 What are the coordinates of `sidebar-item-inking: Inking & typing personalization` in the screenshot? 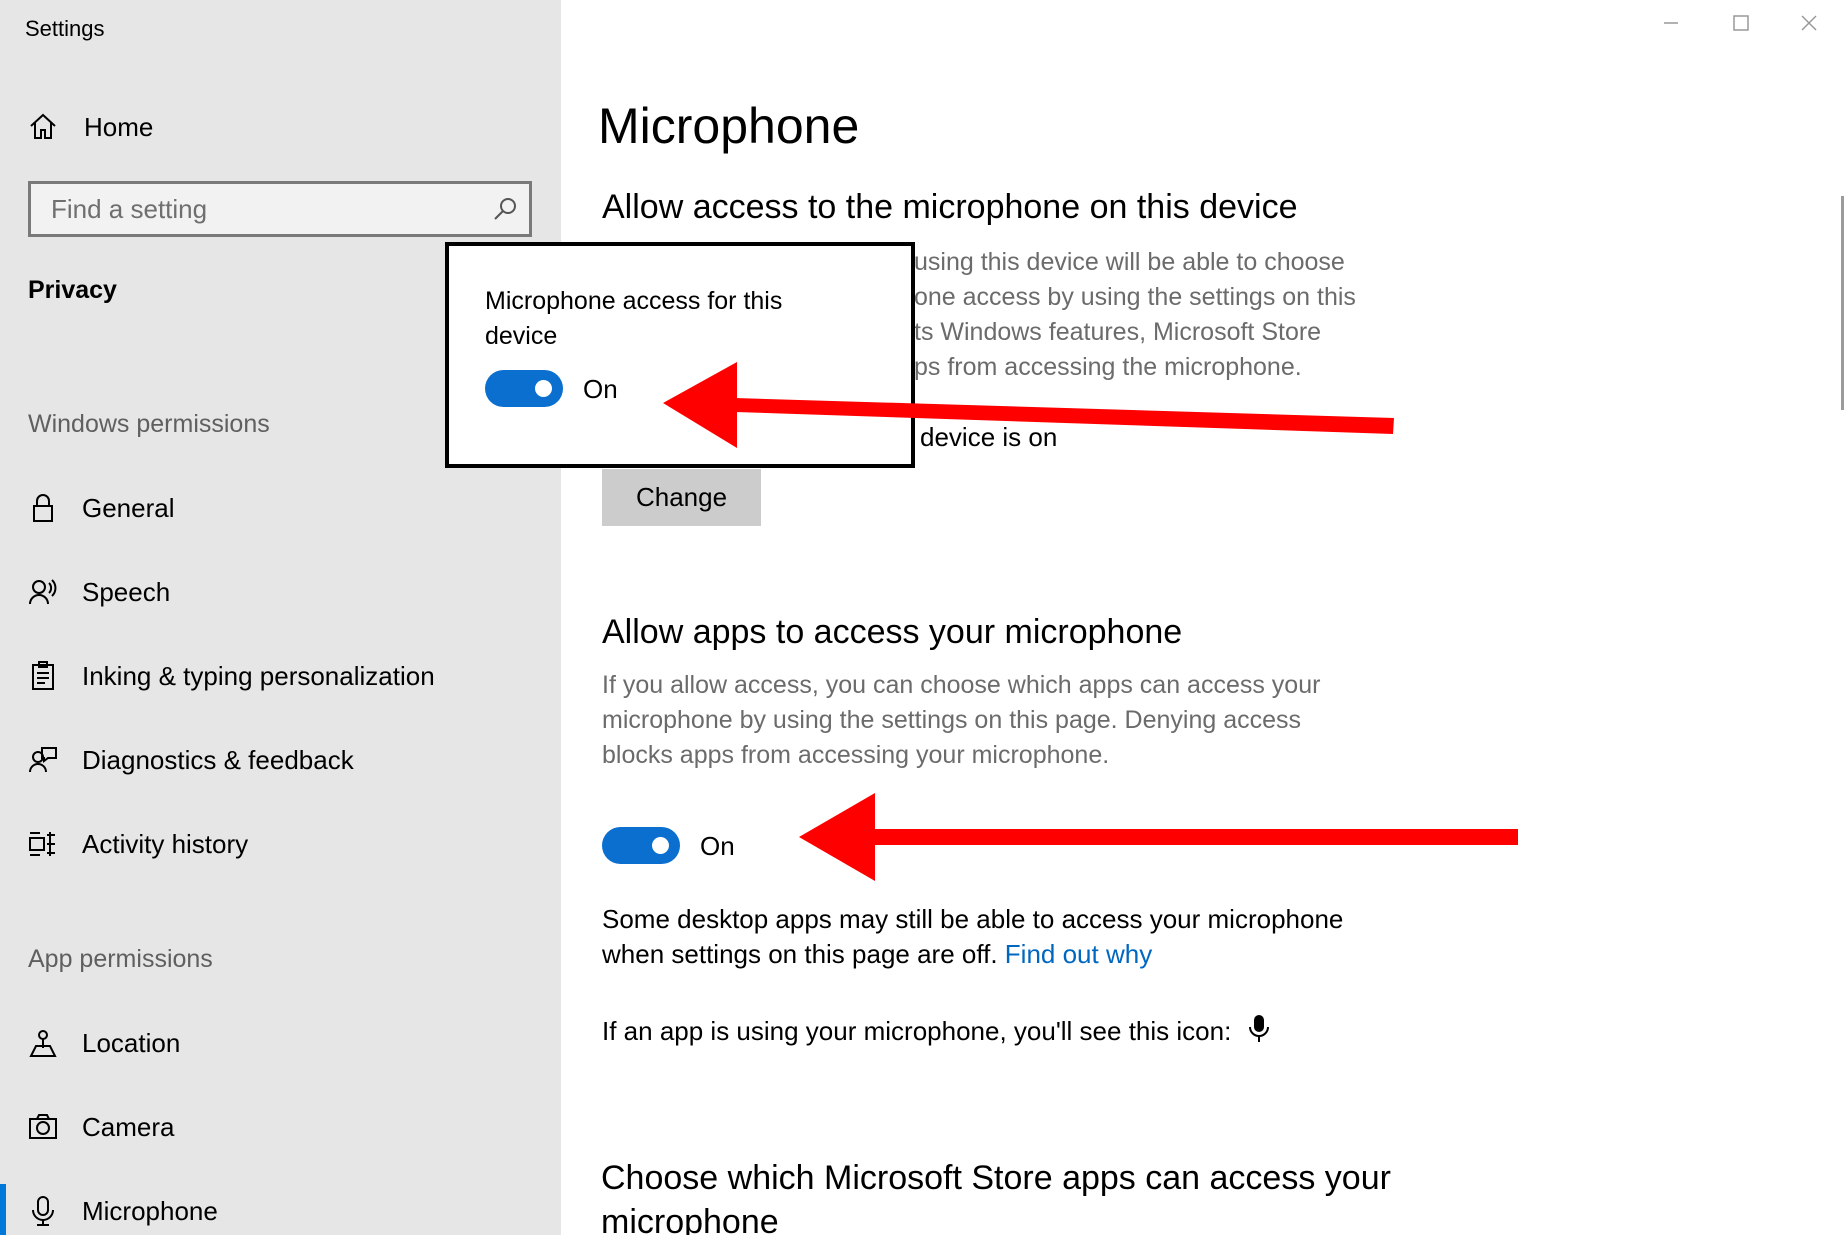 It's located at (280, 676).